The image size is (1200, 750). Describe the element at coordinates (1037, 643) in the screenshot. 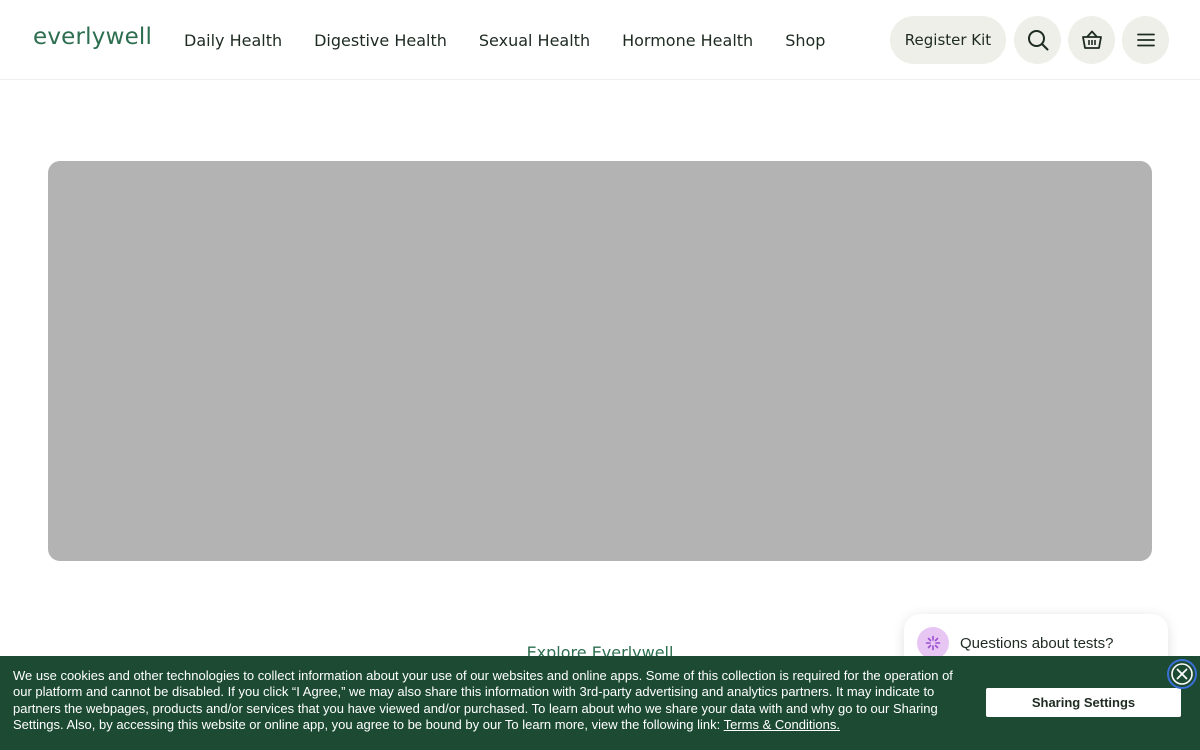

I see `chat-prompt: Questions about tests?` at that location.